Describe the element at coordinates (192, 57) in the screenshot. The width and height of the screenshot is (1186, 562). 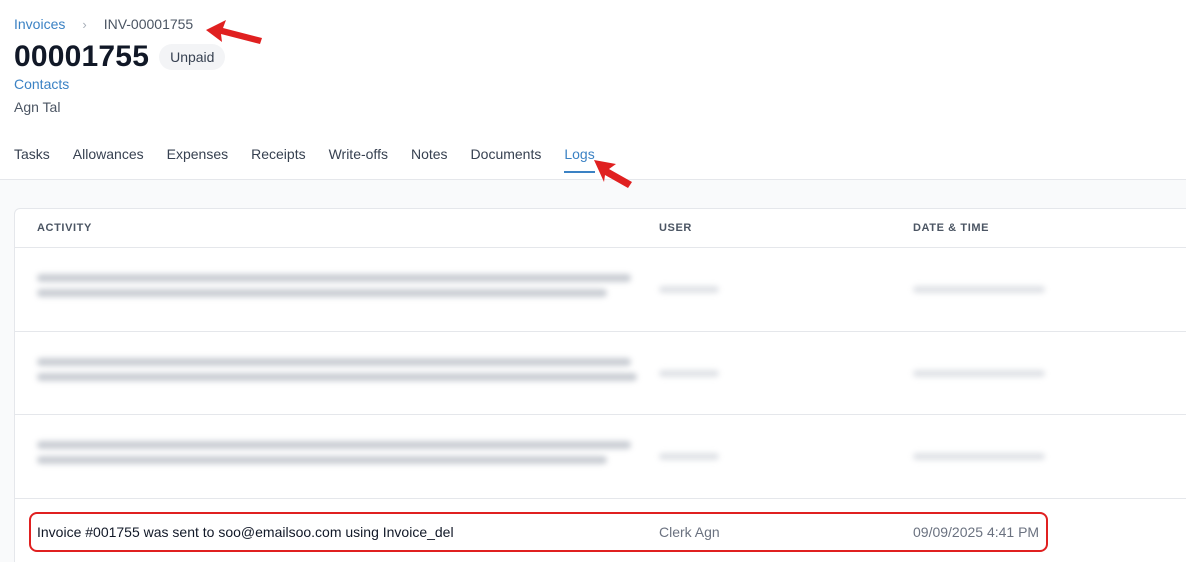
I see `status-badge: Unpaid` at that location.